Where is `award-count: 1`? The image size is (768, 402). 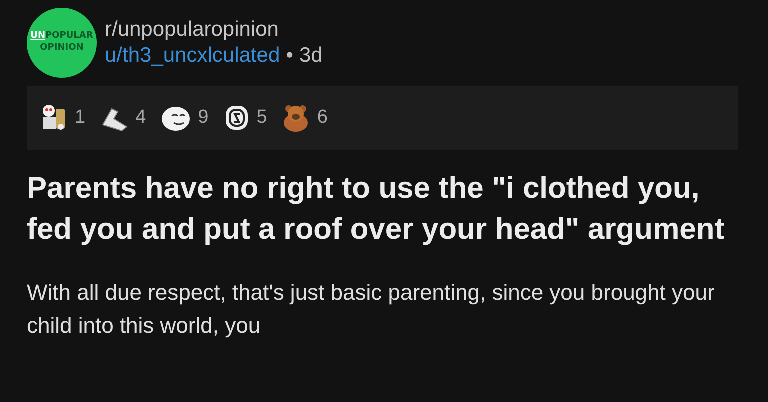
award-count: 1 is located at coordinates (80, 118).